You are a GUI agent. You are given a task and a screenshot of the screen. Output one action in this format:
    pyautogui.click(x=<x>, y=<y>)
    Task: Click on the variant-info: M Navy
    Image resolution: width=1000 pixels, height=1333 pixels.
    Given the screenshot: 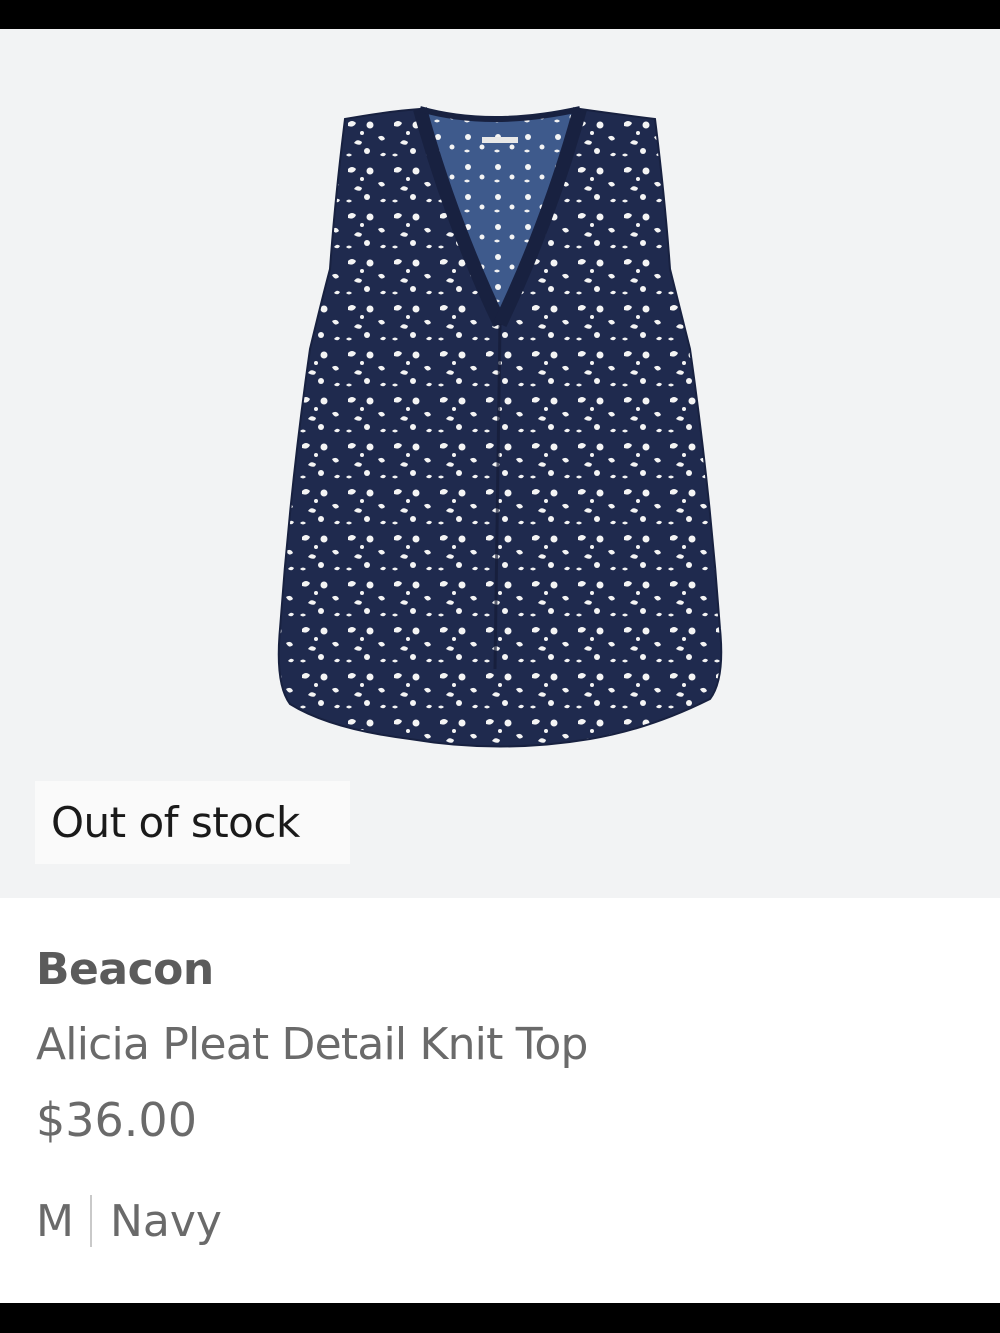 What is the action you would take?
    pyautogui.click(x=129, y=1221)
    